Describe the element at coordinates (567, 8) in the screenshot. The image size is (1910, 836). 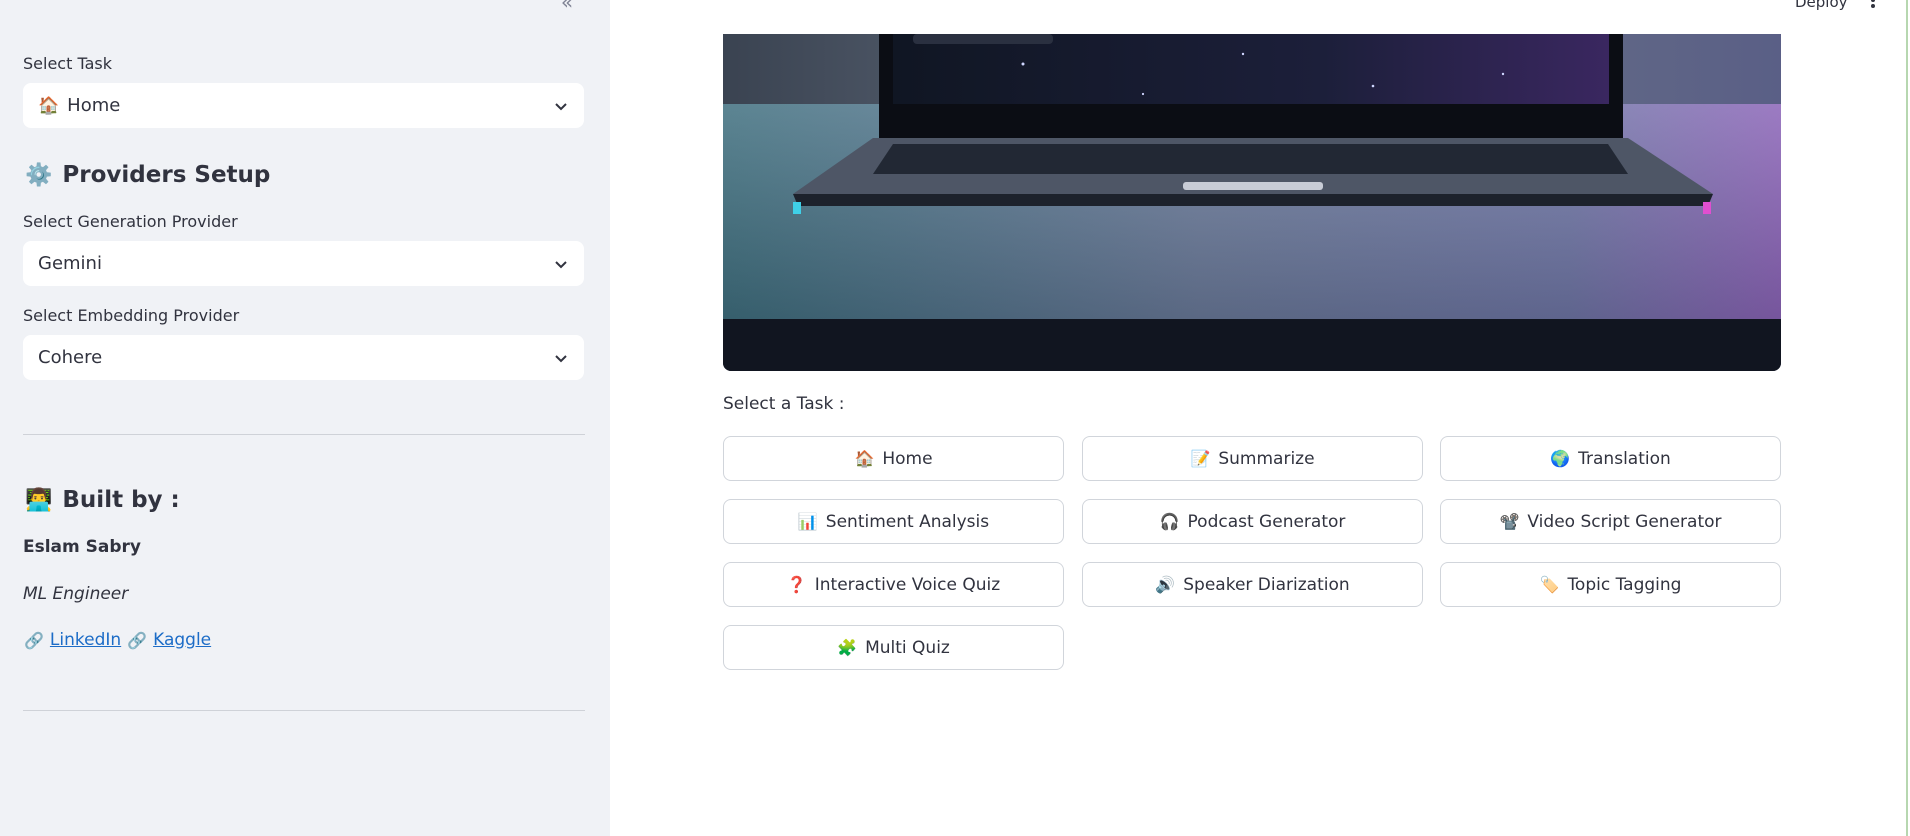
I see `collapse-sidebar-icon: «` at that location.